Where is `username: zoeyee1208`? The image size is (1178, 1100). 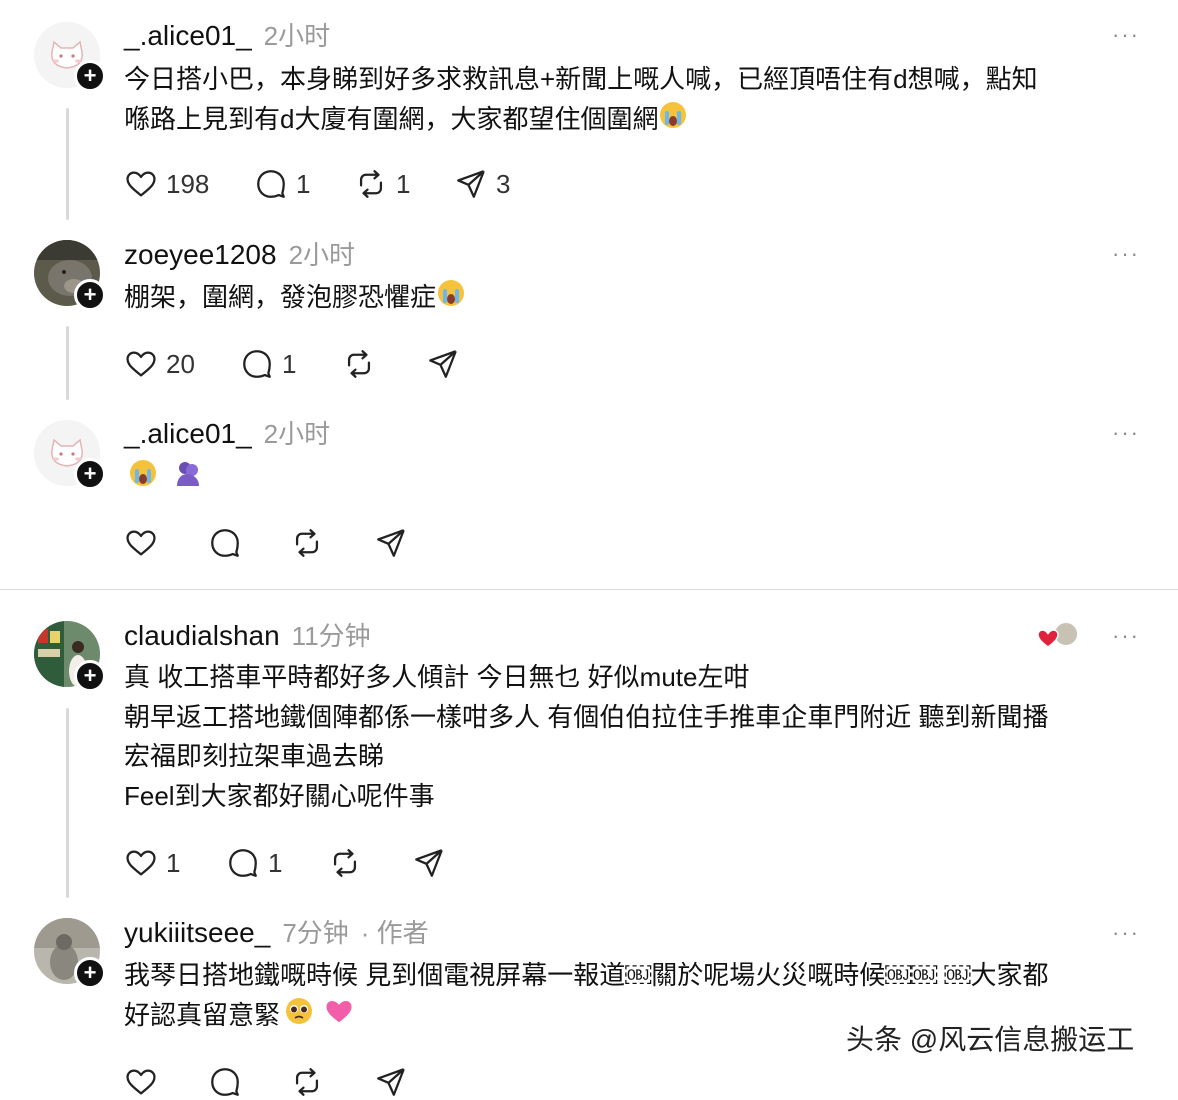 username: zoeyee1208 is located at coordinates (200, 255).